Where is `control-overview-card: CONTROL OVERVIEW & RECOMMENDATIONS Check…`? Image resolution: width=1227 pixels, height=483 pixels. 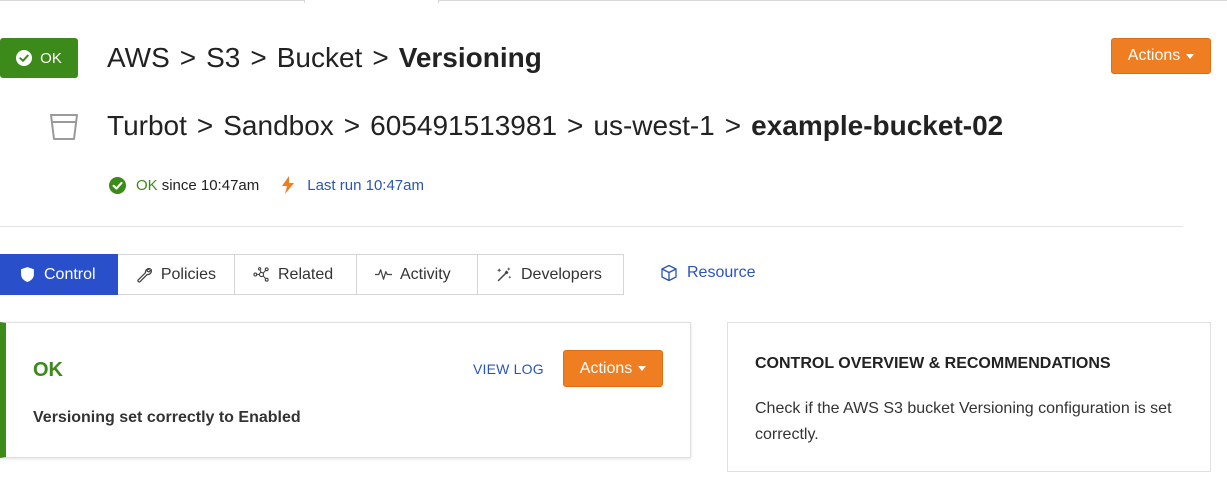 control-overview-card: CONTROL OVERVIEW & RECOMMENDATIONS Check… is located at coordinates (969, 397).